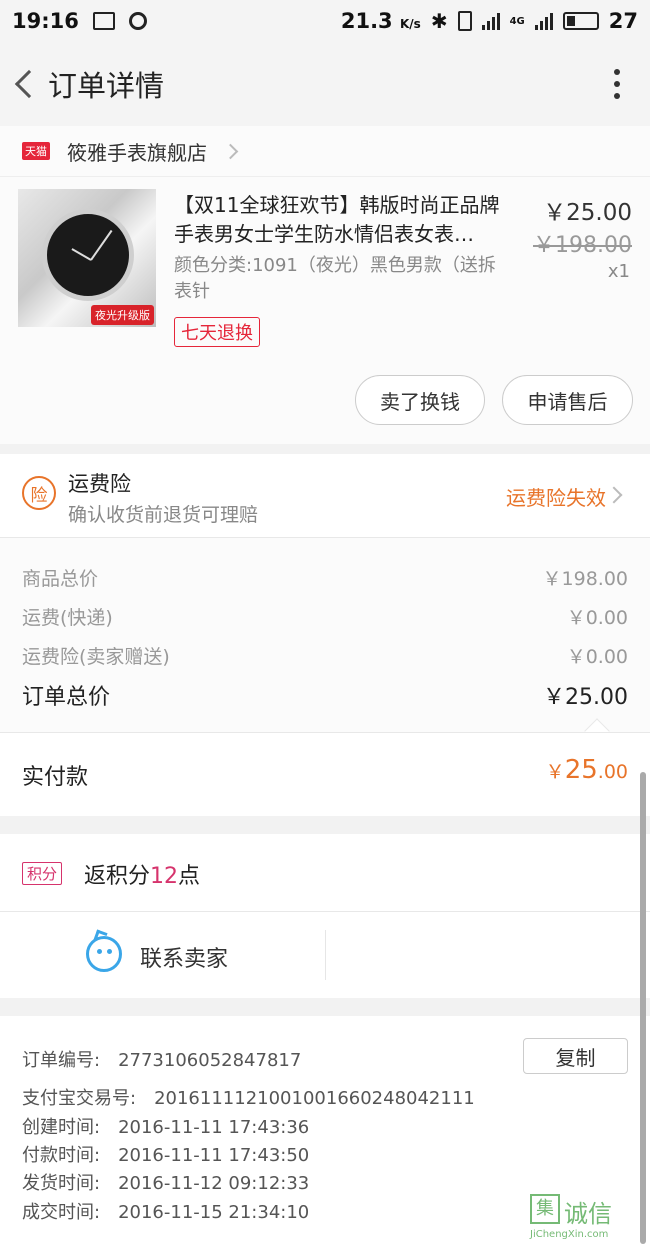  I want to click on product-quantity: x1, so click(618, 271).